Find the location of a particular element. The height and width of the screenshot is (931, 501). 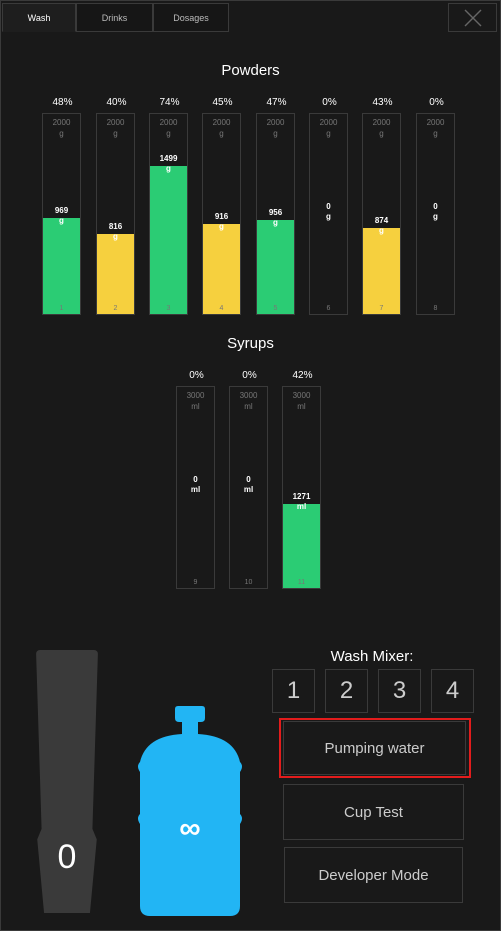

powder-tank-8: 0% 2000 g 0 g 8 is located at coordinates (435, 206).